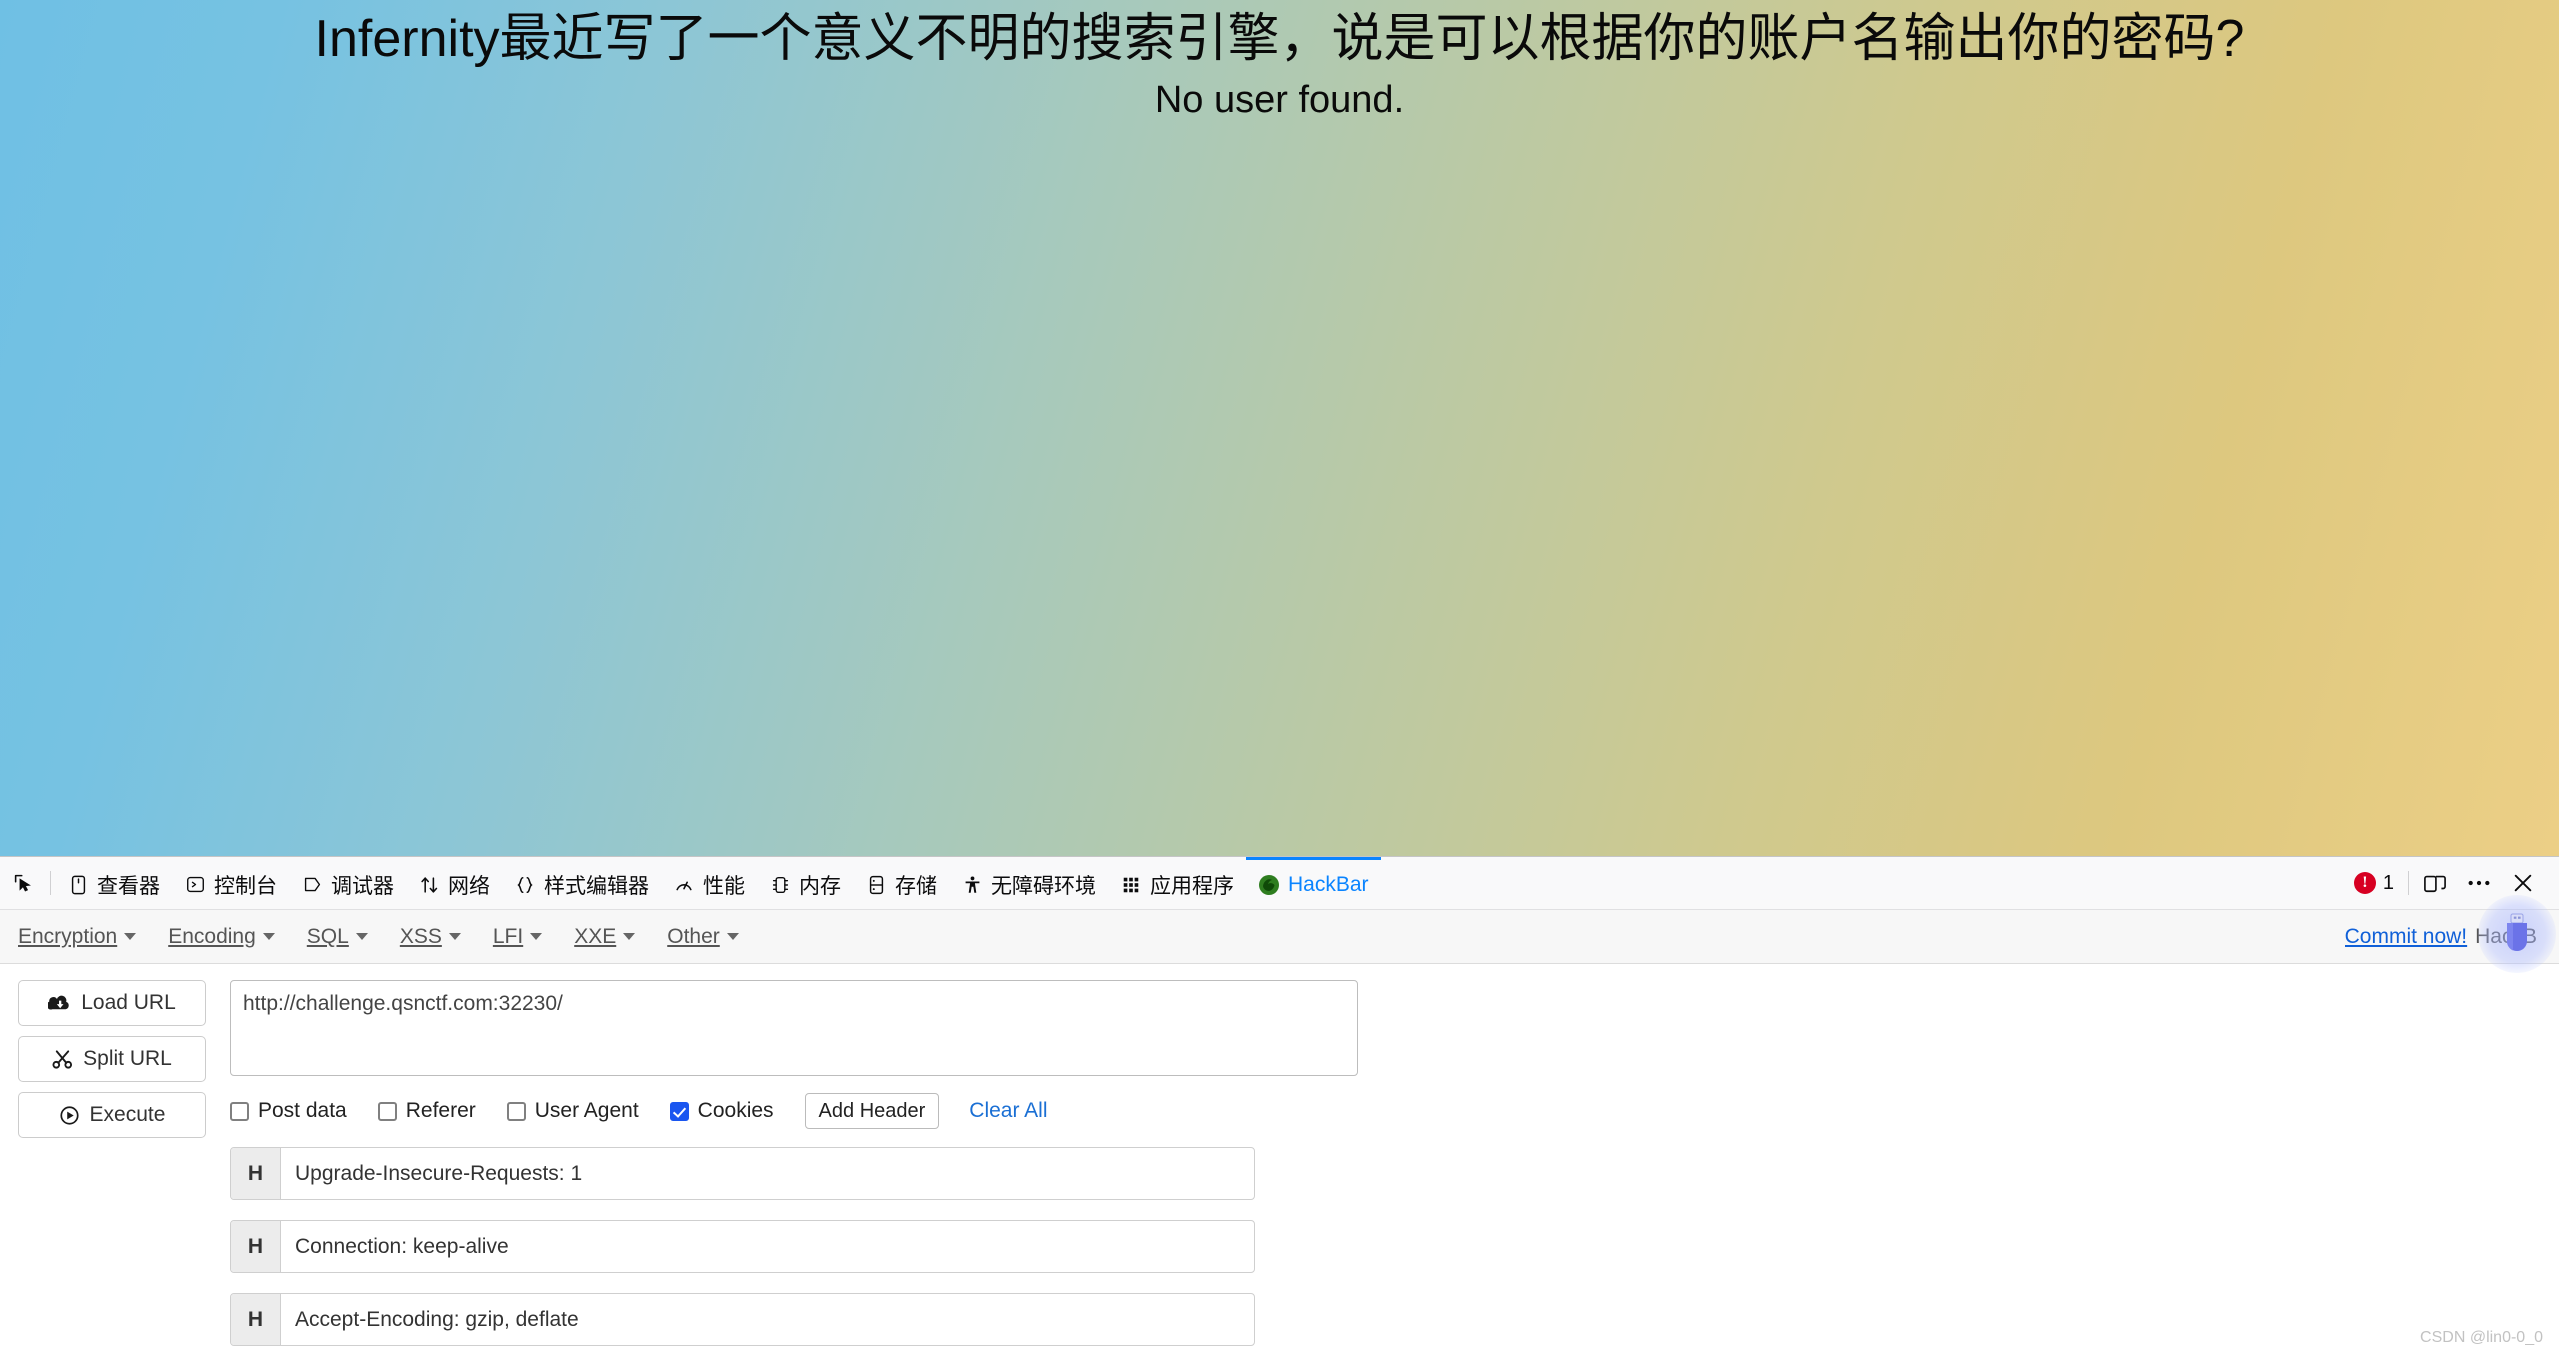 The height and width of the screenshot is (1366, 2559). I want to click on header-row: H Connection: keep-alive, so click(742, 1246).